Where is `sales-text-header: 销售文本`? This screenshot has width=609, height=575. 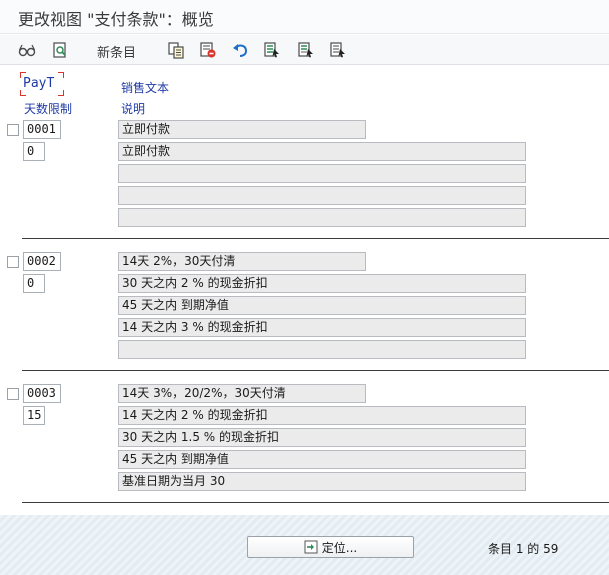 sales-text-header: 销售文本 is located at coordinates (145, 88).